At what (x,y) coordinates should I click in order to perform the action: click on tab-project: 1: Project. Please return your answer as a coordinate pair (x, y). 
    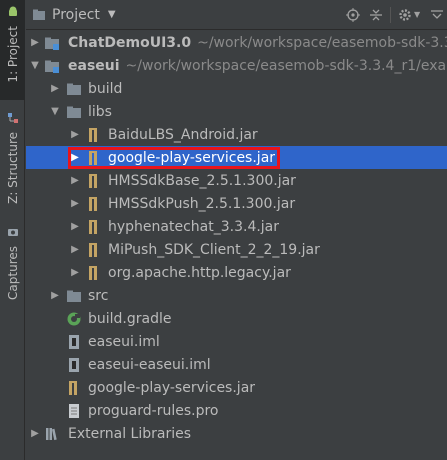
    Looking at the image, I should click on (12, 50).